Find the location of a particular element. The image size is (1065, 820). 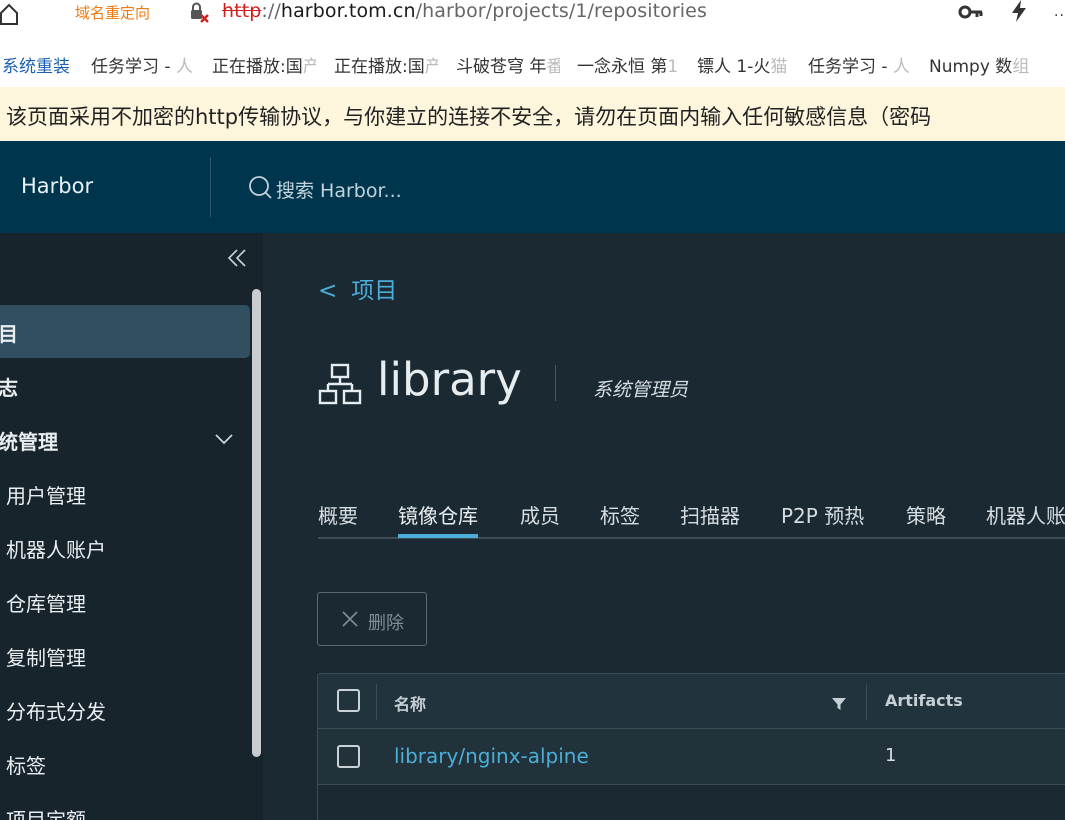

url-protocol: http is located at coordinates (242, 11).